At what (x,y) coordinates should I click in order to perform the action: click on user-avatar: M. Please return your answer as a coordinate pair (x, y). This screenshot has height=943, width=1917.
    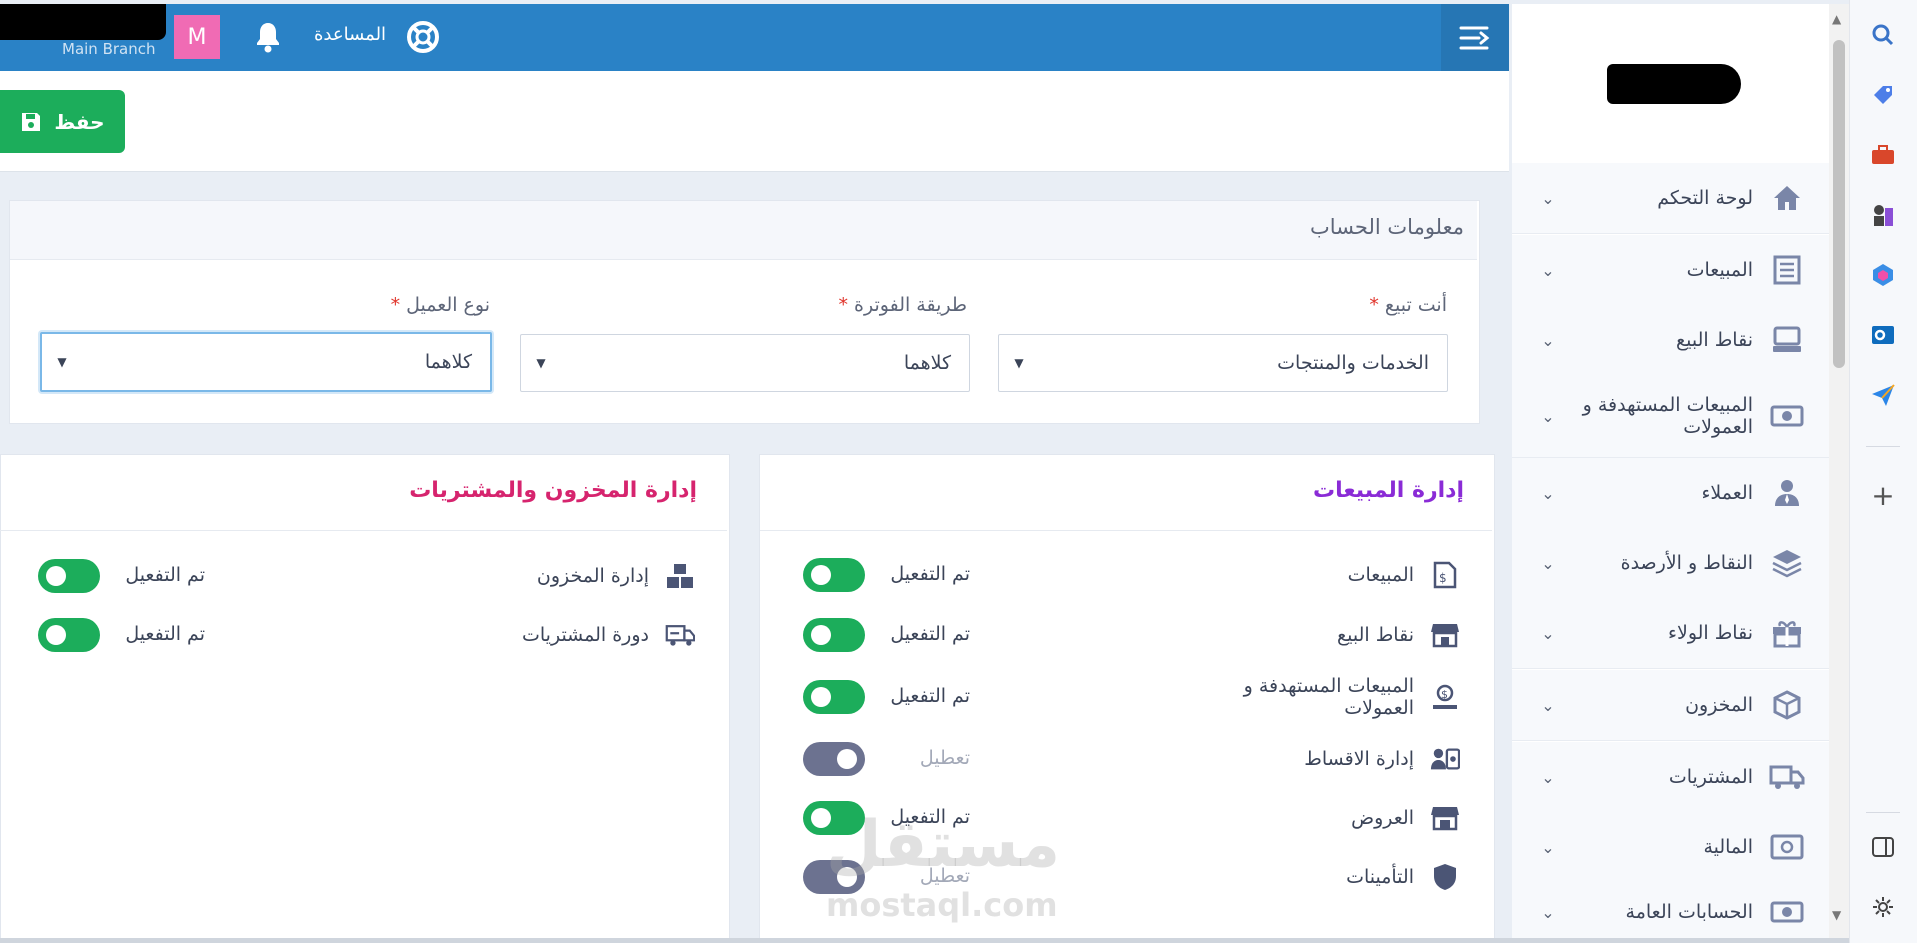
    Looking at the image, I should click on (197, 37).